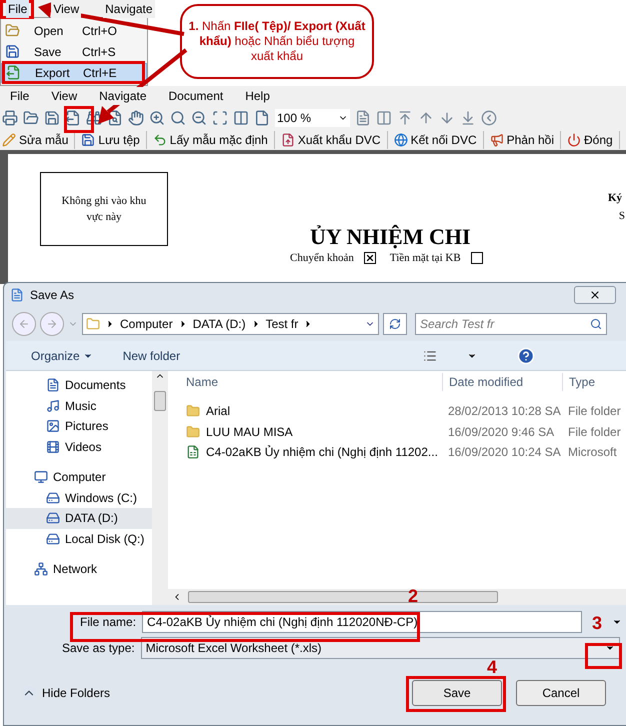 This screenshot has width=626, height=726. What do you see at coordinates (53, 426) in the screenshot?
I see `picture-icon` at bounding box center [53, 426].